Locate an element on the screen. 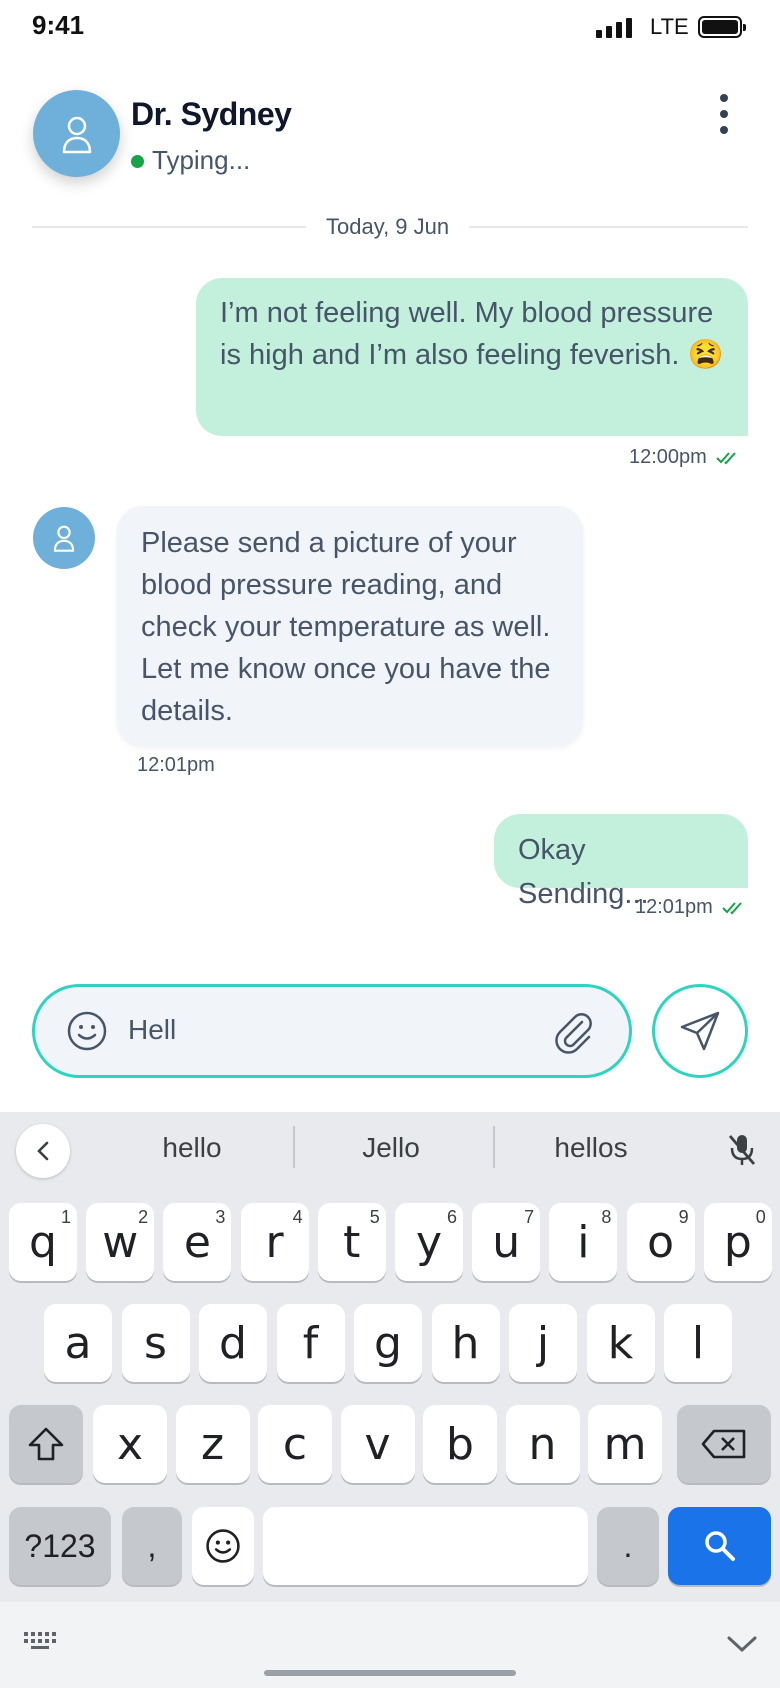 The image size is (780, 1688). key-c: c is located at coordinates (295, 1444).